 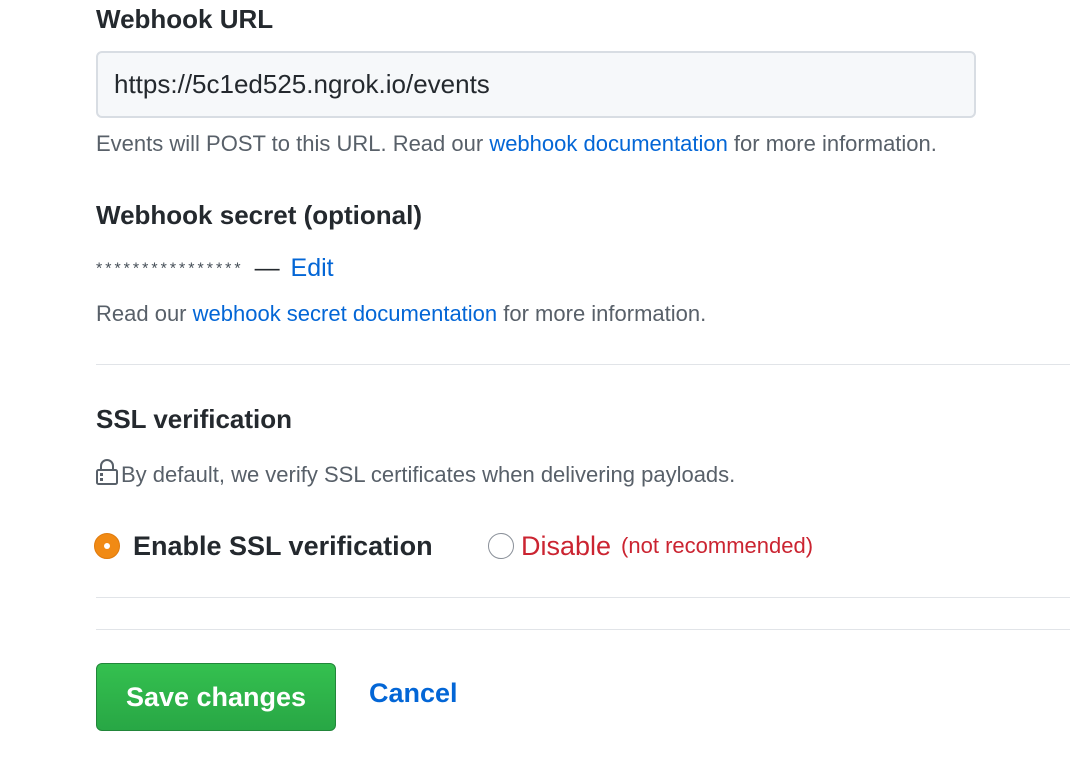 What do you see at coordinates (107, 546) in the screenshot?
I see `enable-ssl-radio` at bounding box center [107, 546].